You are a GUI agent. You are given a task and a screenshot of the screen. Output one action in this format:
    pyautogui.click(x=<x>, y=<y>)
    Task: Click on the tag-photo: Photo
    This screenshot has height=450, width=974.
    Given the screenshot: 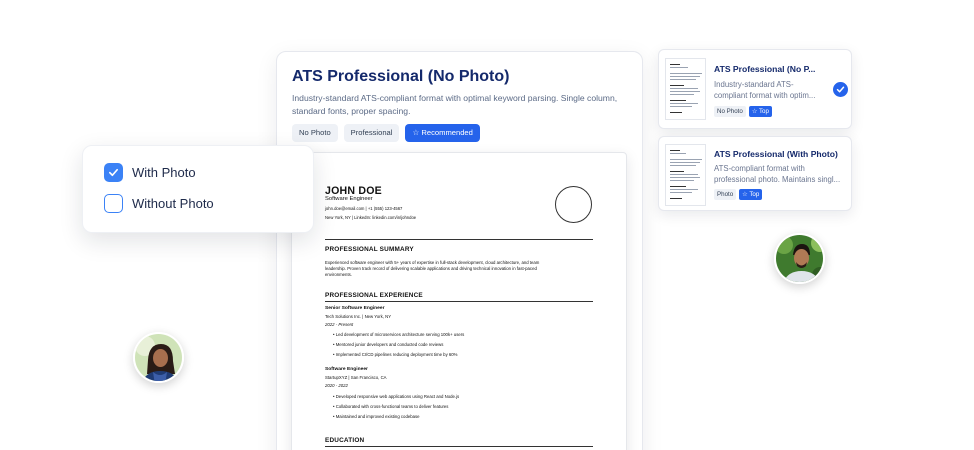 What is the action you would take?
    pyautogui.click(x=725, y=194)
    